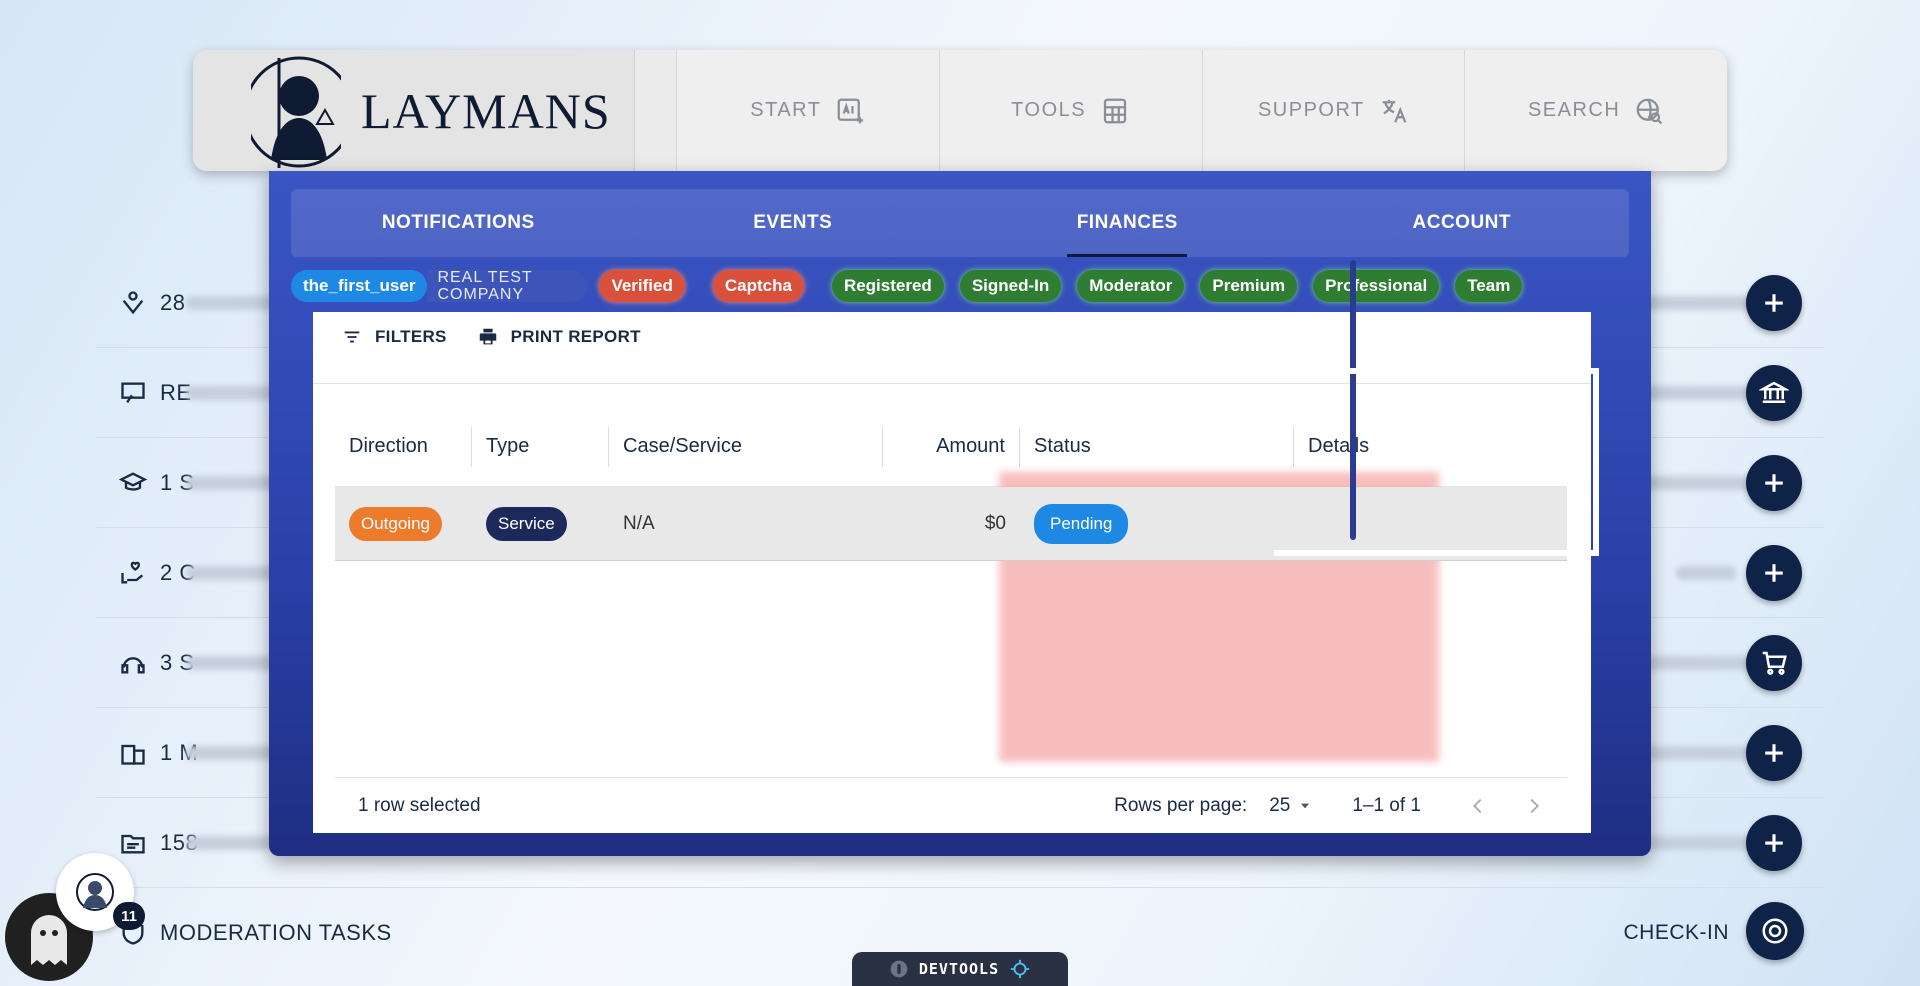 This screenshot has width=1920, height=986. I want to click on lifebuoy-icon, so click(1775, 931).